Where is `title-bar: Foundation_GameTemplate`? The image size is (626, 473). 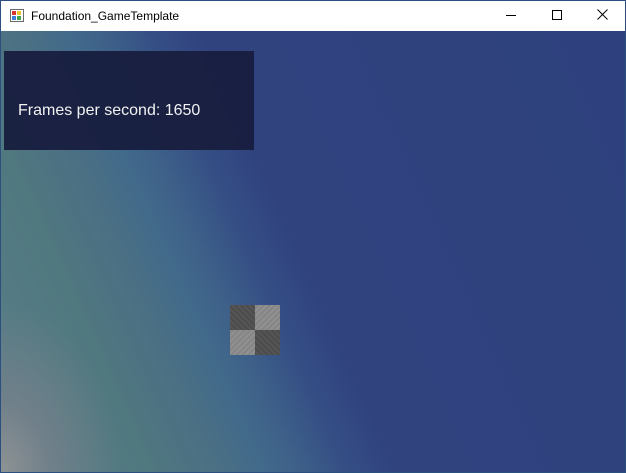
title-bar: Foundation_GameTemplate is located at coordinates (313, 16).